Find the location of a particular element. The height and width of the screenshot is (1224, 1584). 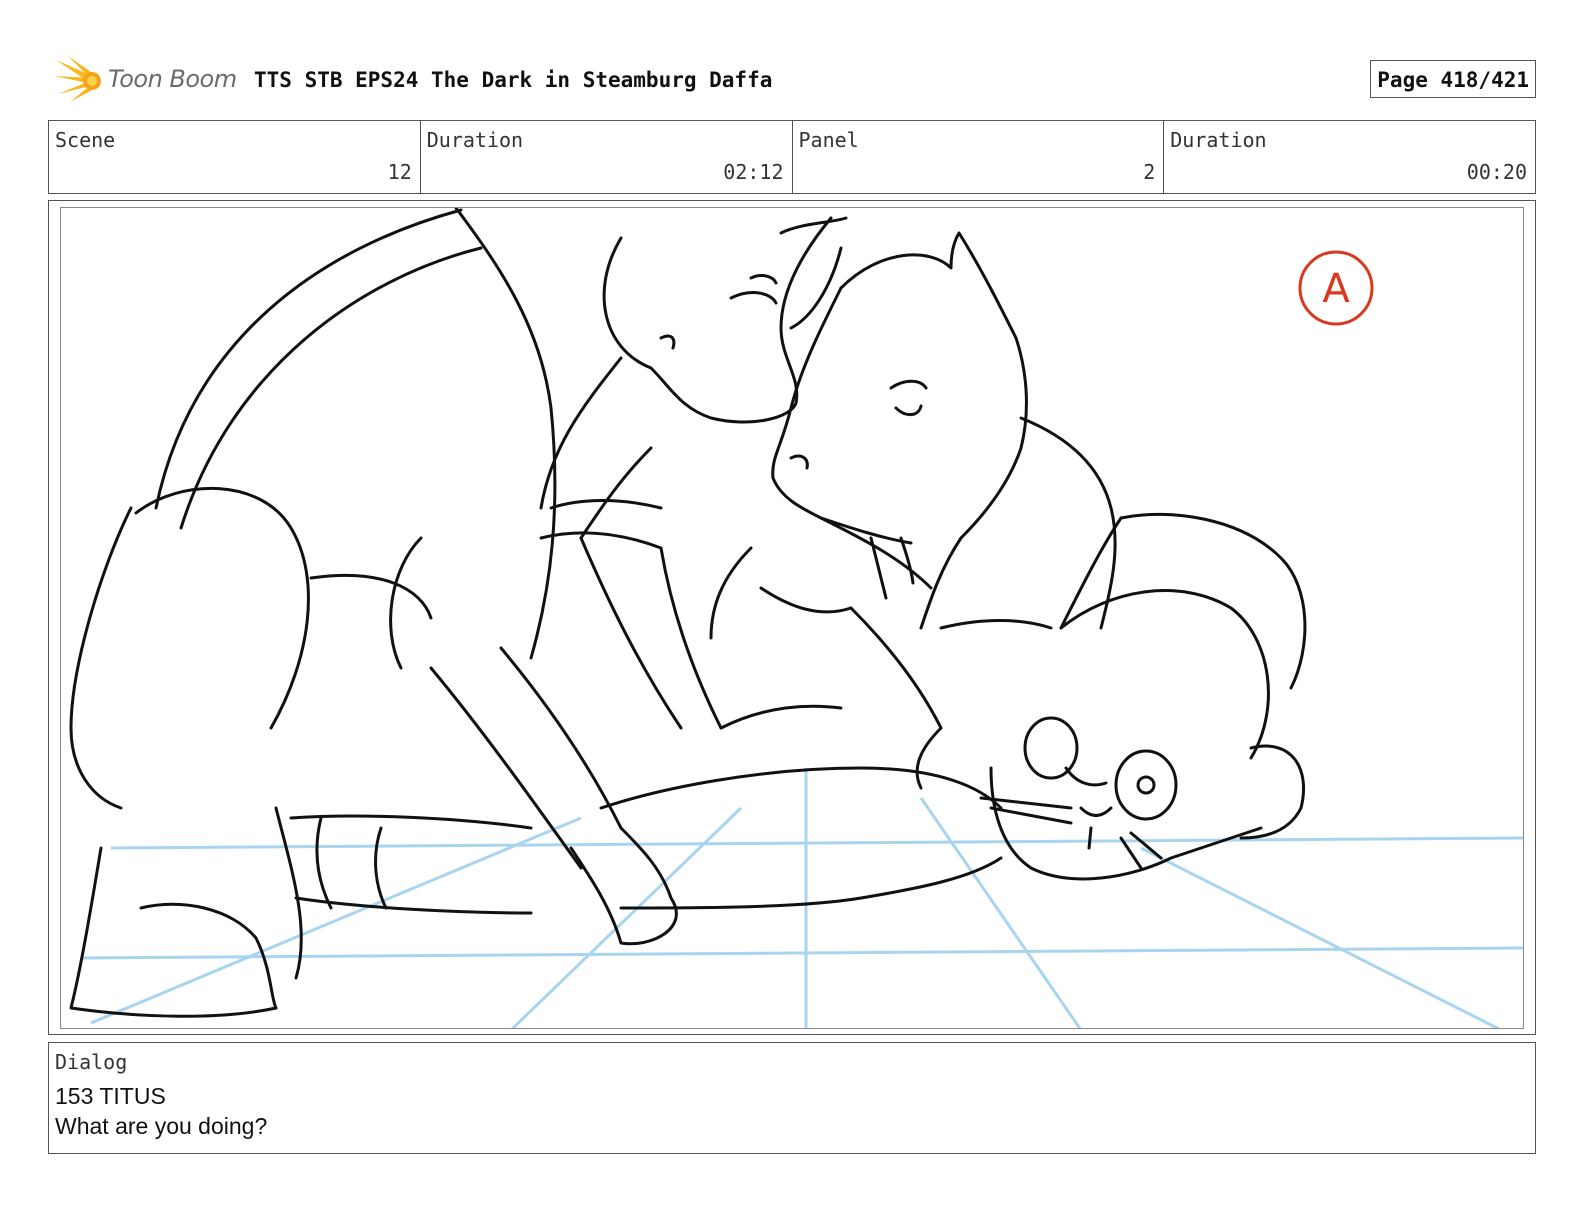

starburst-icon is located at coordinates (77, 79).